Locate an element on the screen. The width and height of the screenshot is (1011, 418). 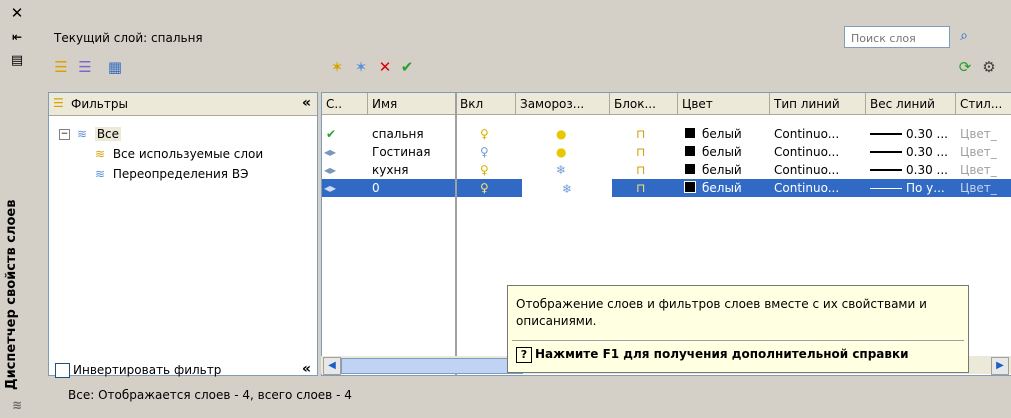
properties-icon: ▤ is located at coordinates (17, 61).